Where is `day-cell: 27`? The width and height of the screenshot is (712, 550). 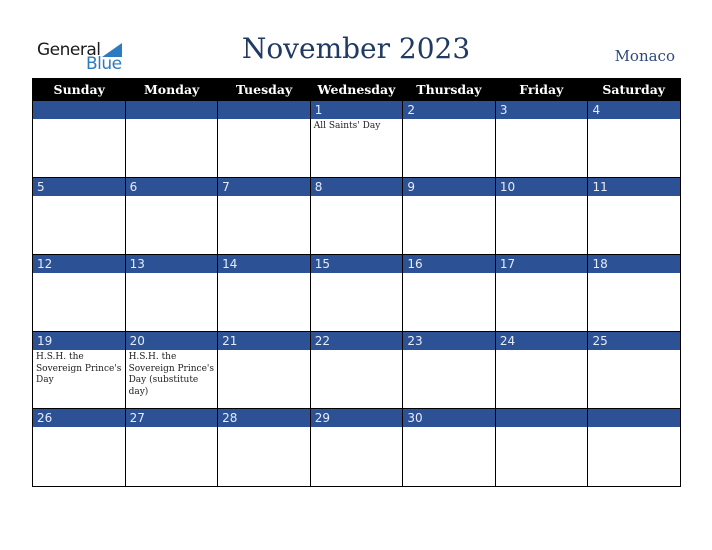
day-cell: 27 is located at coordinates (172, 447).